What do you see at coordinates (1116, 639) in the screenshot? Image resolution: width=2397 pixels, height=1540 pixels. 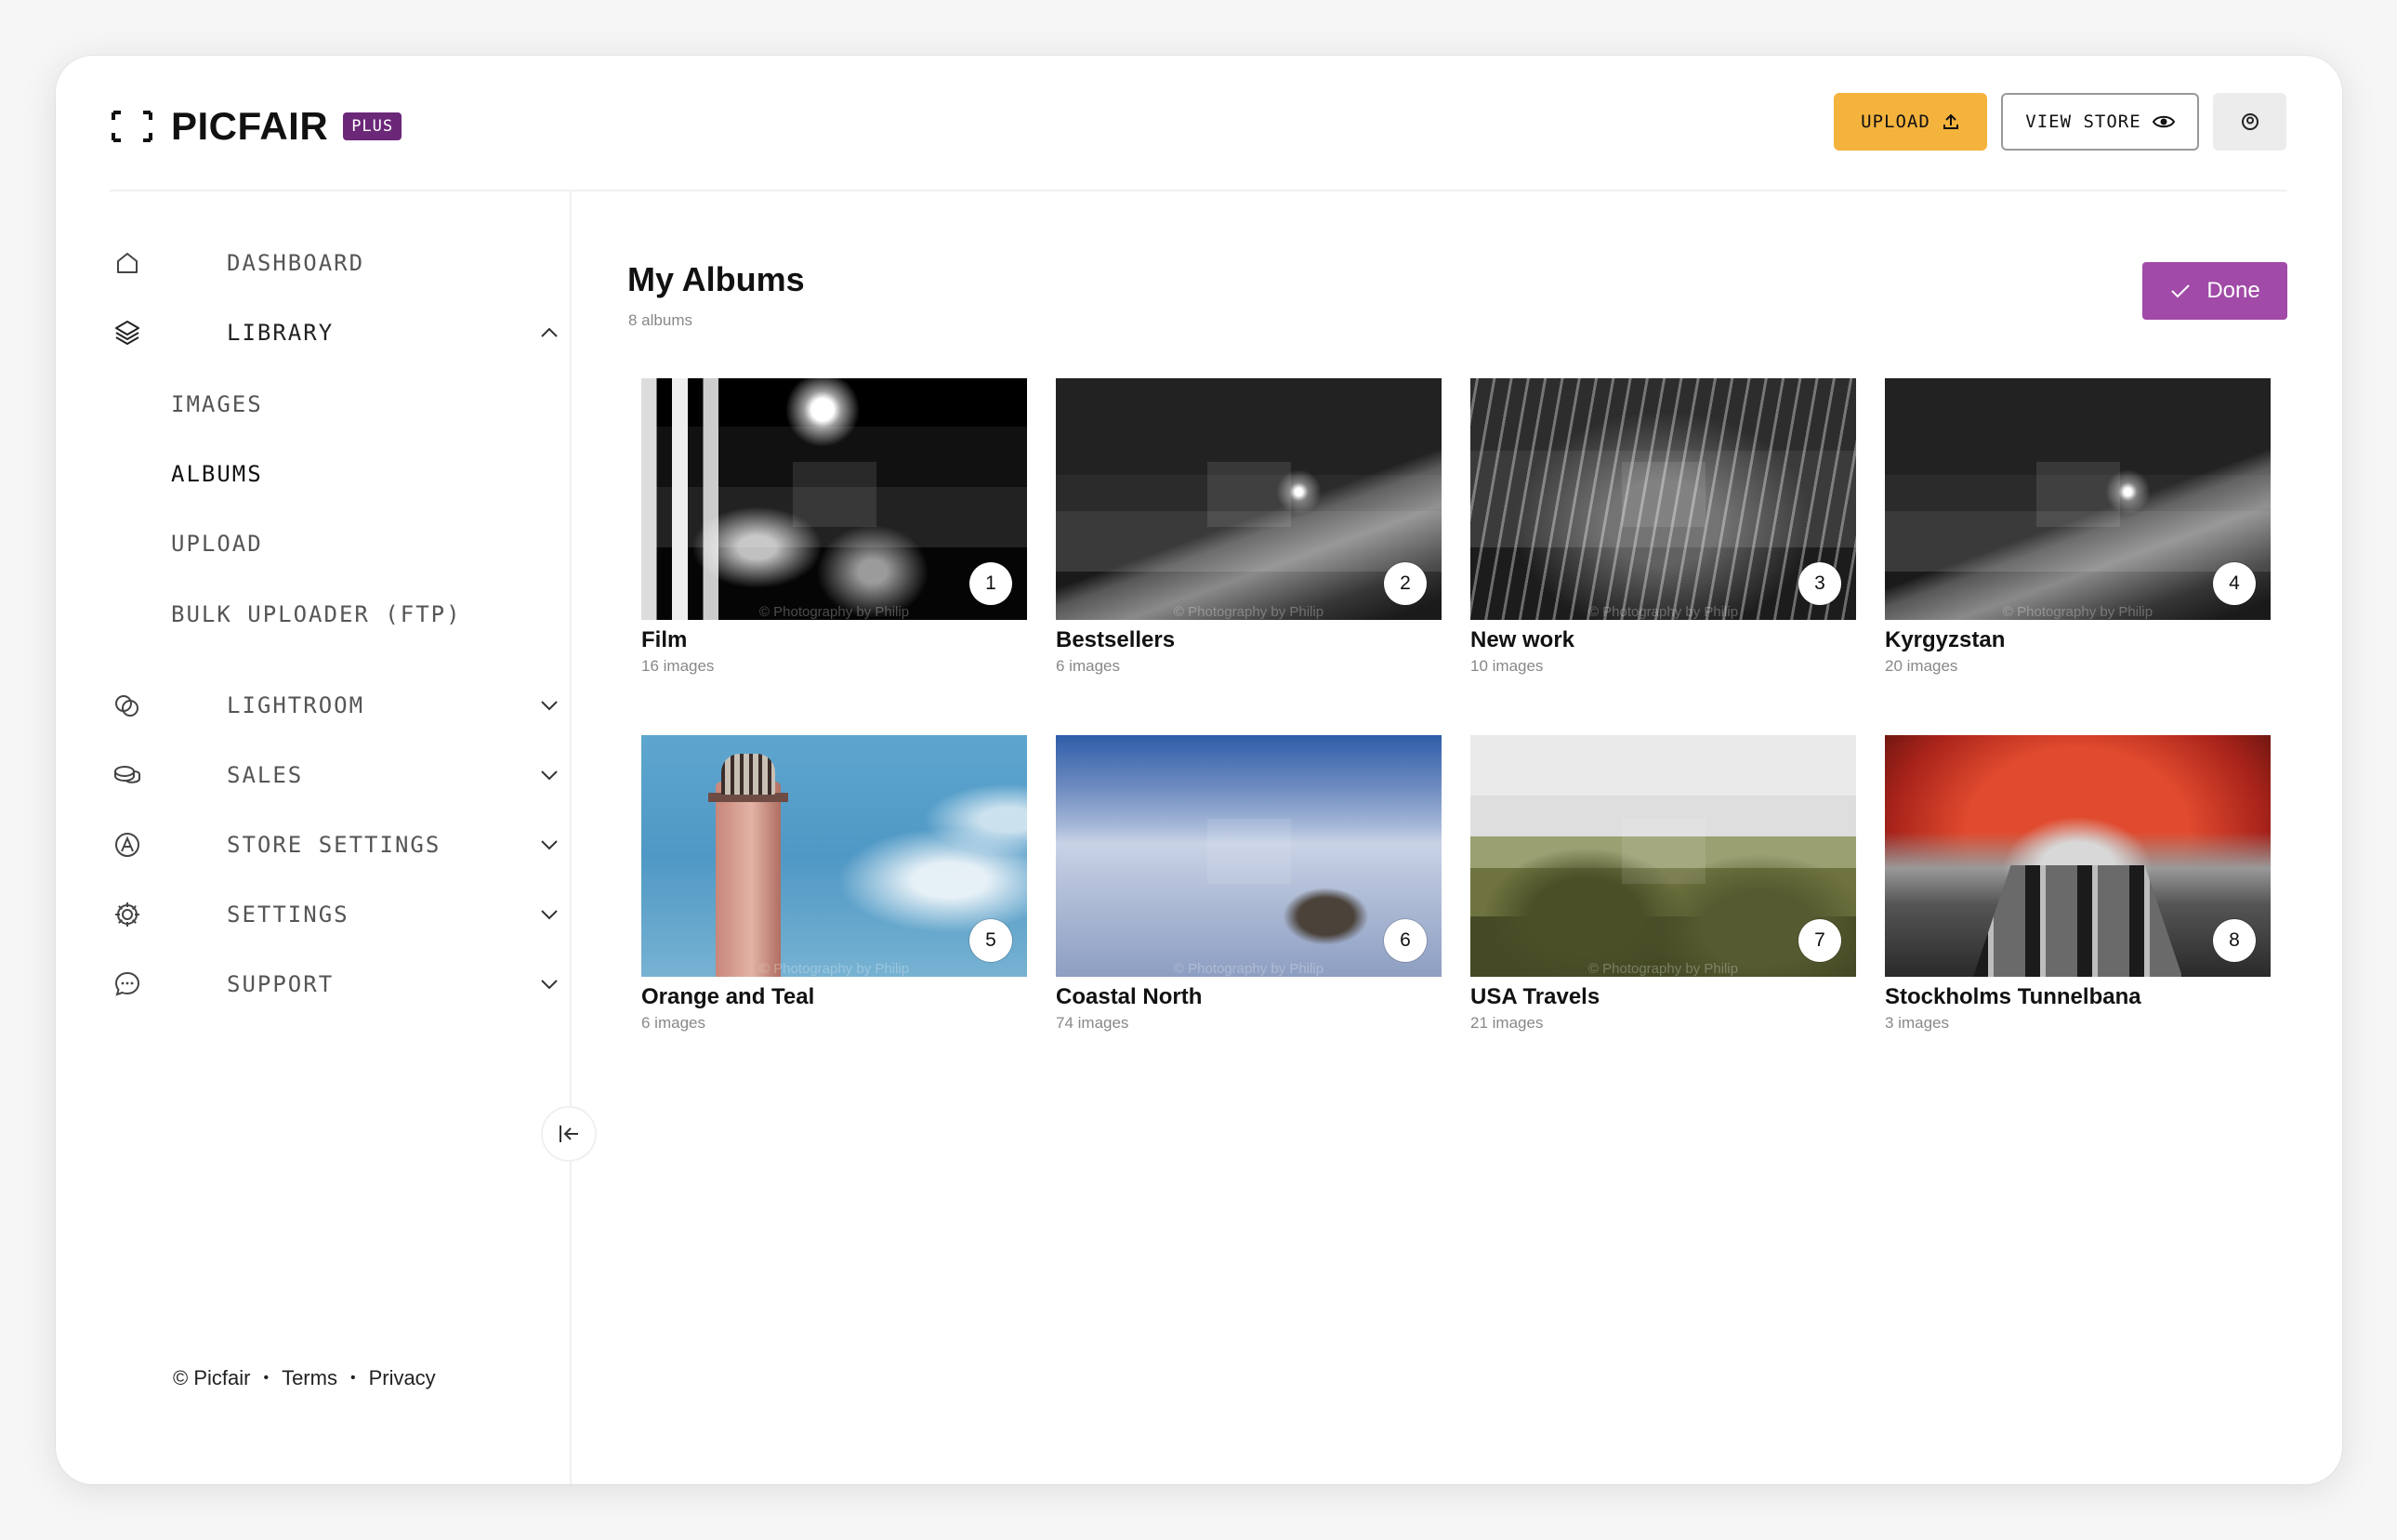 I see `album-name: Bestsellers` at bounding box center [1116, 639].